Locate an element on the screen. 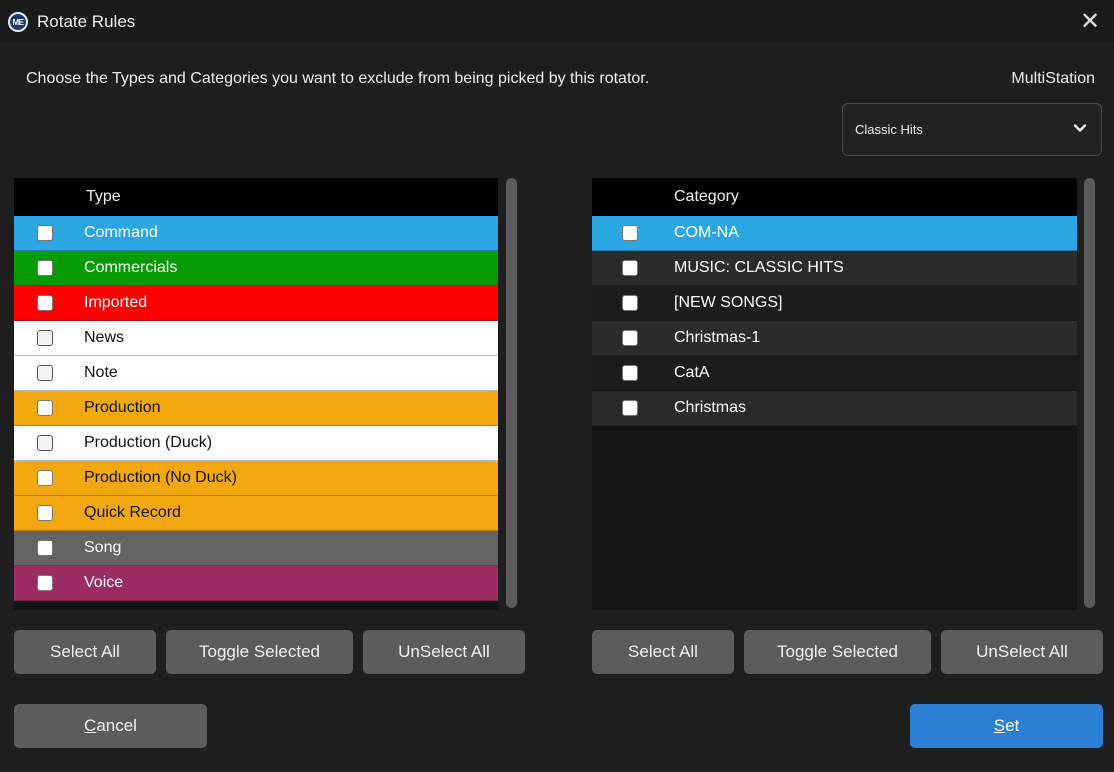 The image size is (1114, 772). type-list-header: Type is located at coordinates (256, 197).